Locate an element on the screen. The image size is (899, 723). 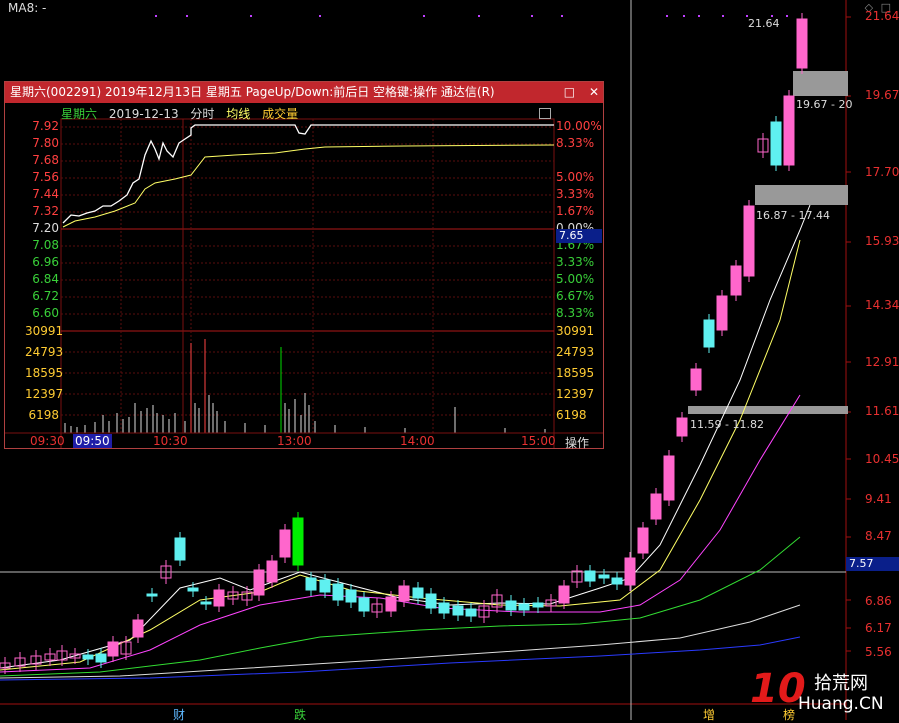
price-label: 7.44 is located at coordinates (45, 194).